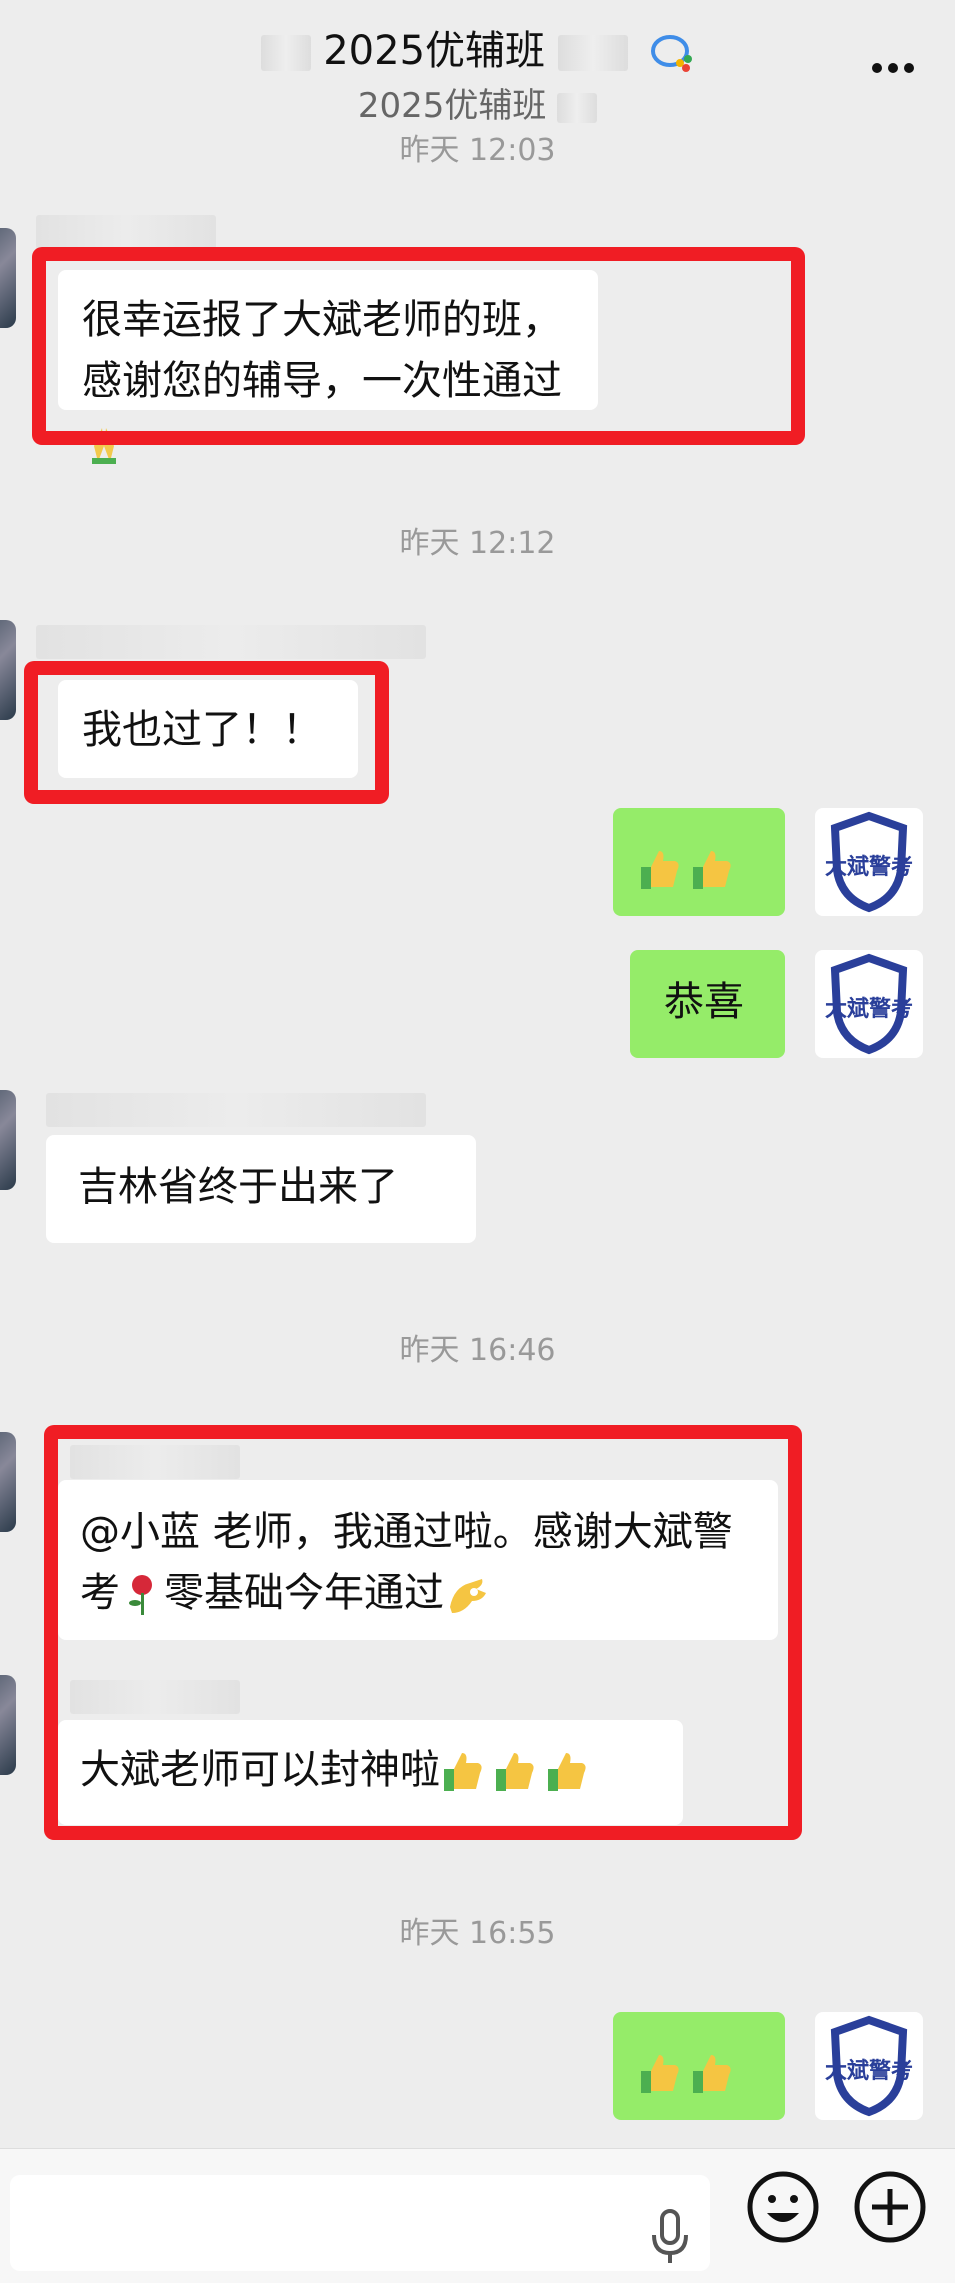 The image size is (955, 2283). Describe the element at coordinates (670, 2237) in the screenshot. I see `microphone-icon` at that location.